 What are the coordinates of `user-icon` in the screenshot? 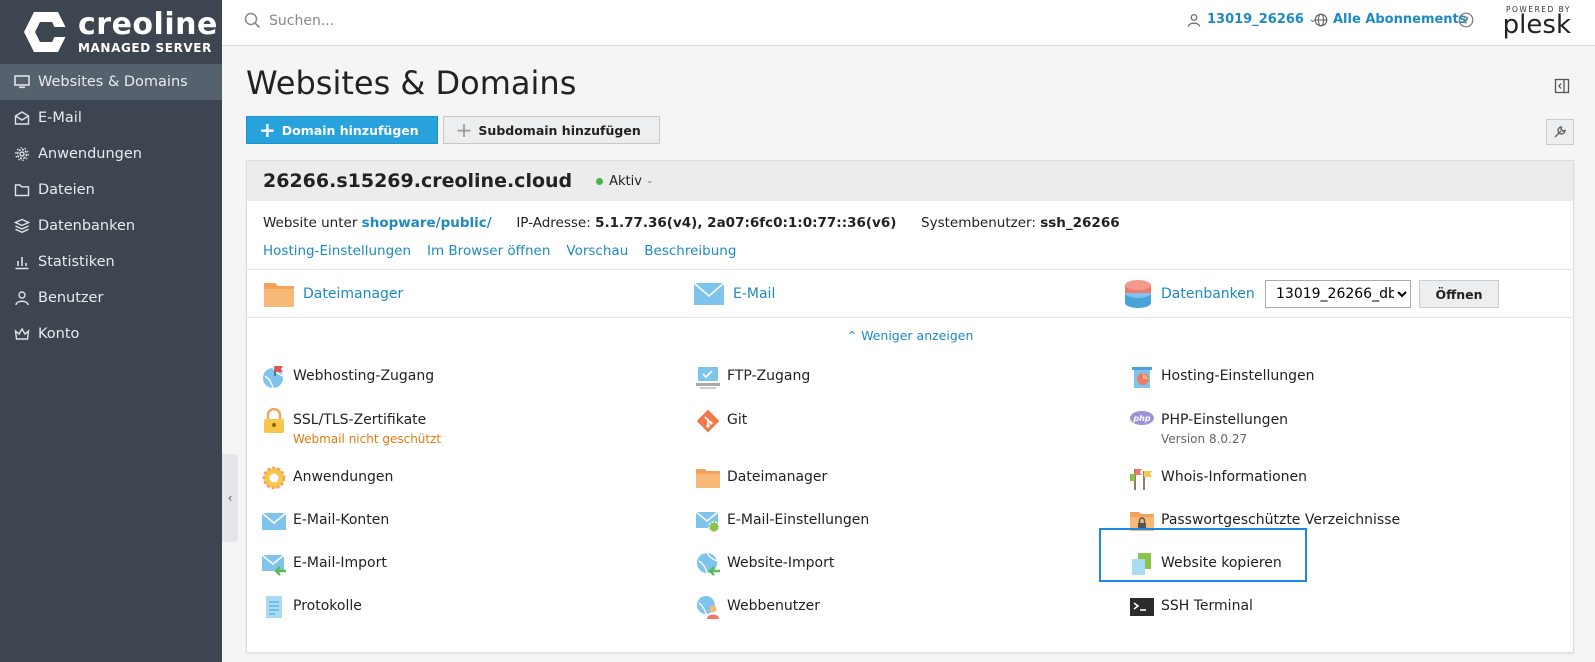 It's located at (1194, 20).